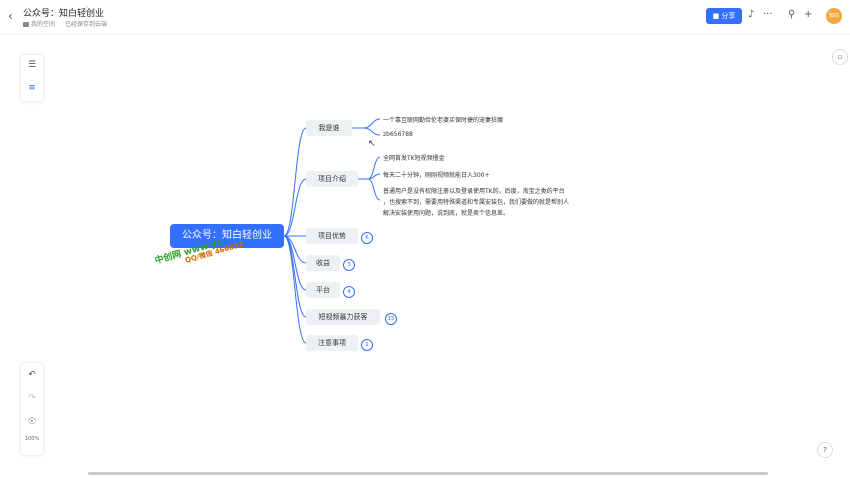  I want to click on collapse-badge: 3, so click(349, 265).